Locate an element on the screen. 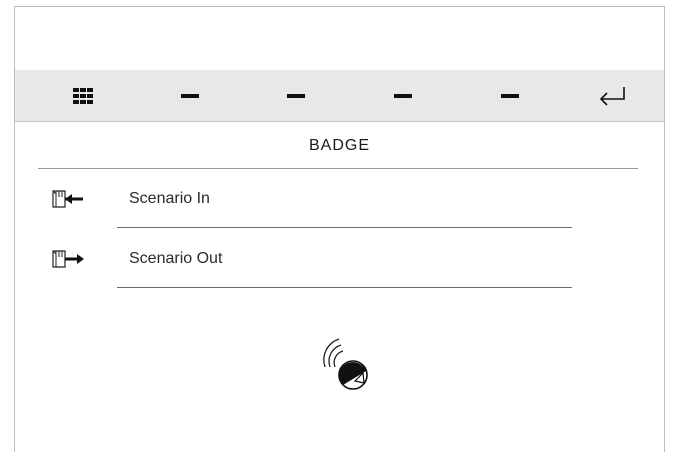  grid-menu-icon is located at coordinates (83, 95).